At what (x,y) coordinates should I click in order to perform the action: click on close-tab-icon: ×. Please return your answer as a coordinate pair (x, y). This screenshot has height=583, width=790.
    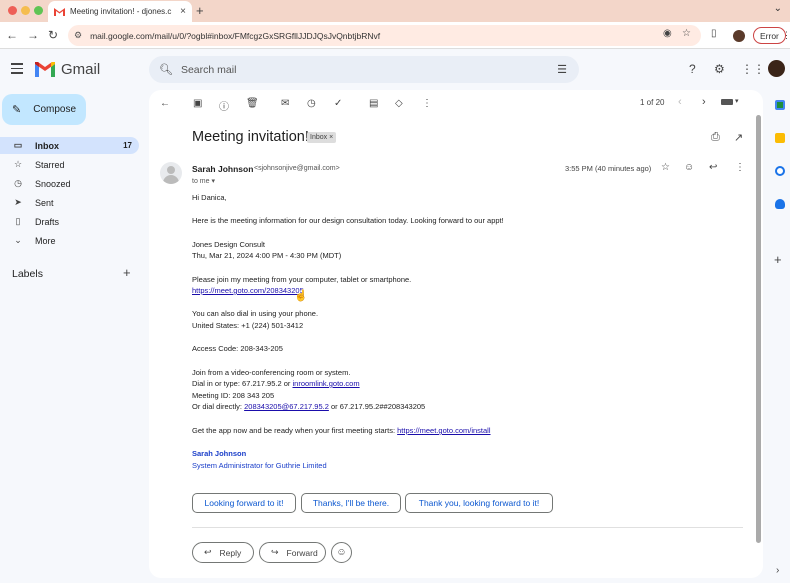
    Looking at the image, I should click on (183, 11).